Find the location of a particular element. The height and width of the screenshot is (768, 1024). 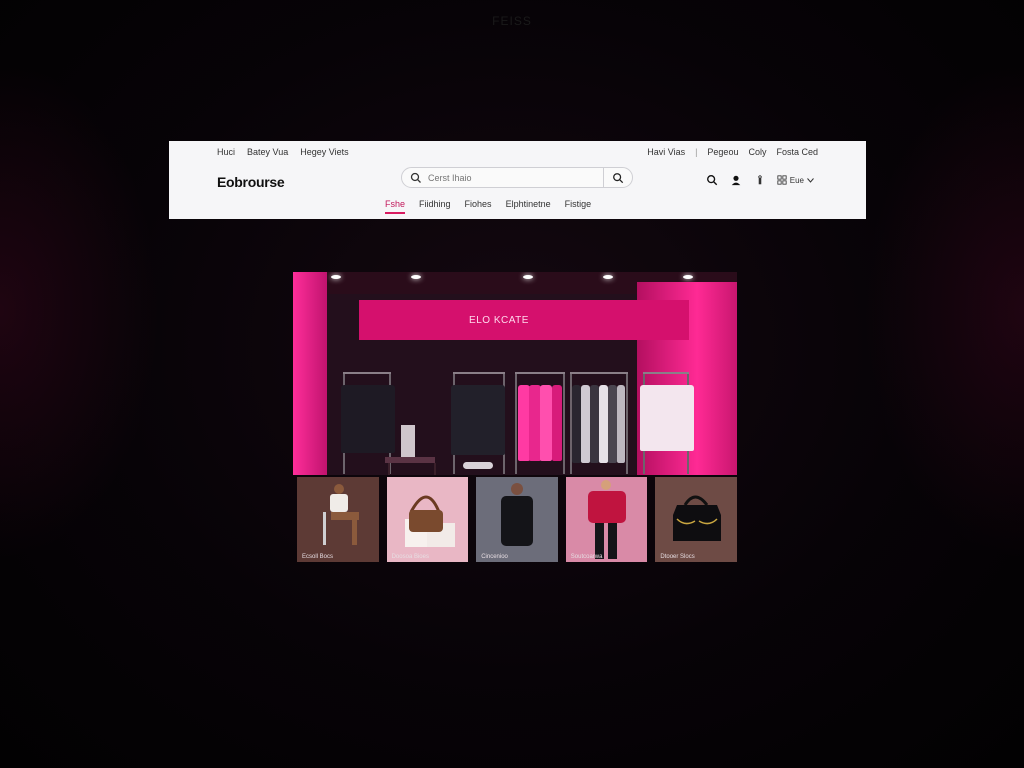

person-red-shirt-image is located at coordinates (606, 519).